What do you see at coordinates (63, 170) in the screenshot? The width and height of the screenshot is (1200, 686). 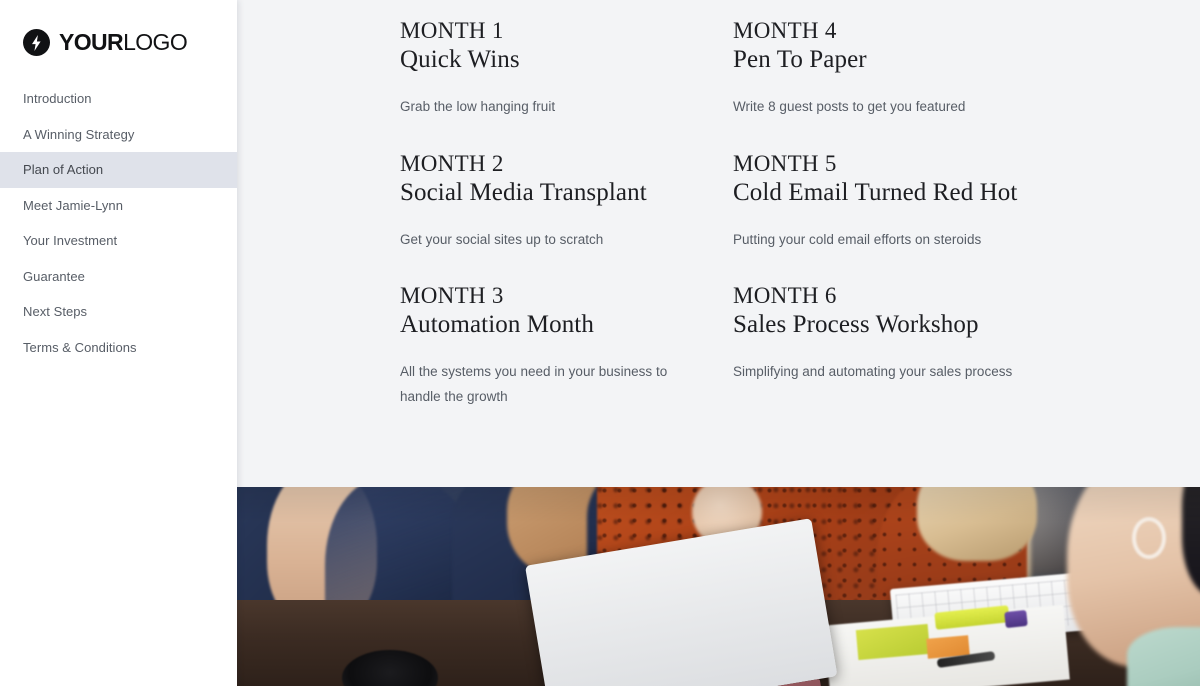 I see `sidebar-item-label: Plan of Action` at bounding box center [63, 170].